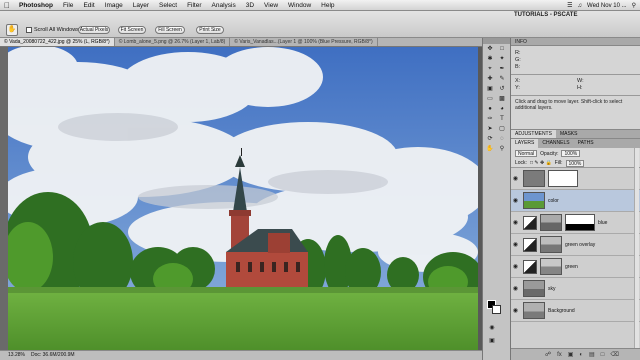 The width and height of the screenshot is (640, 360). Describe the element at coordinates (636, 248) in the screenshot. I see `layers-scrollbar` at that location.